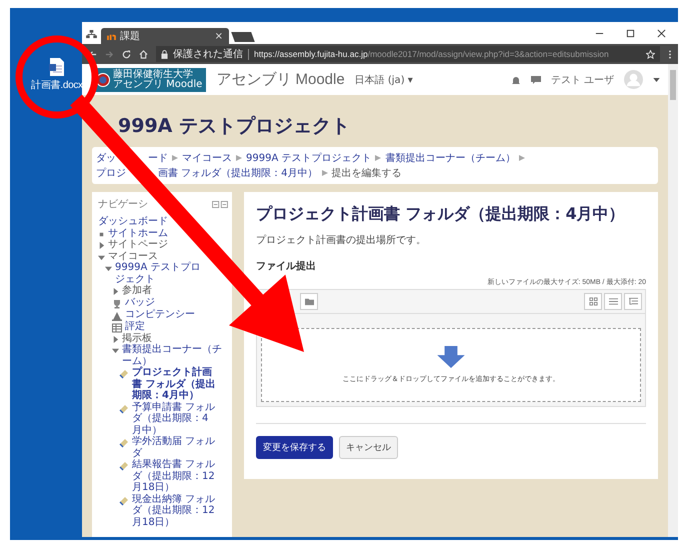 The image size is (681, 544). Describe the element at coordinates (133, 256) in the screenshot. I see `nav-item: マイコース` at that location.